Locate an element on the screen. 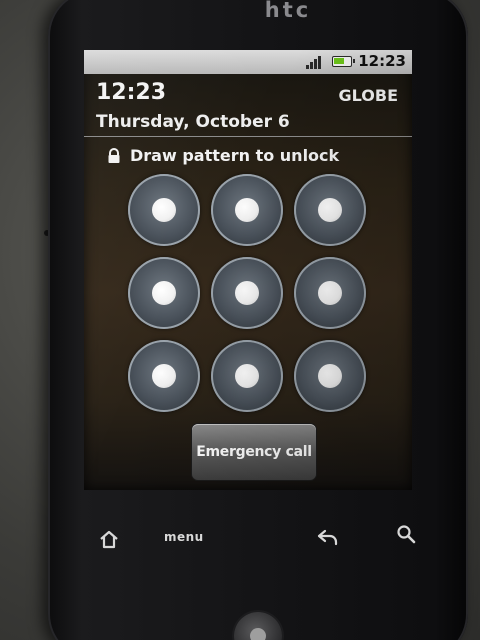  battery-icon is located at coordinates (343, 61).